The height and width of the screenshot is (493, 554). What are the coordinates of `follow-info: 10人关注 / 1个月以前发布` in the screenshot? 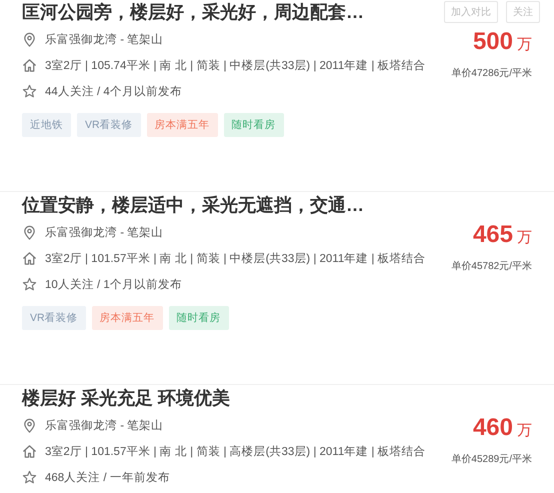 It's located at (113, 284).